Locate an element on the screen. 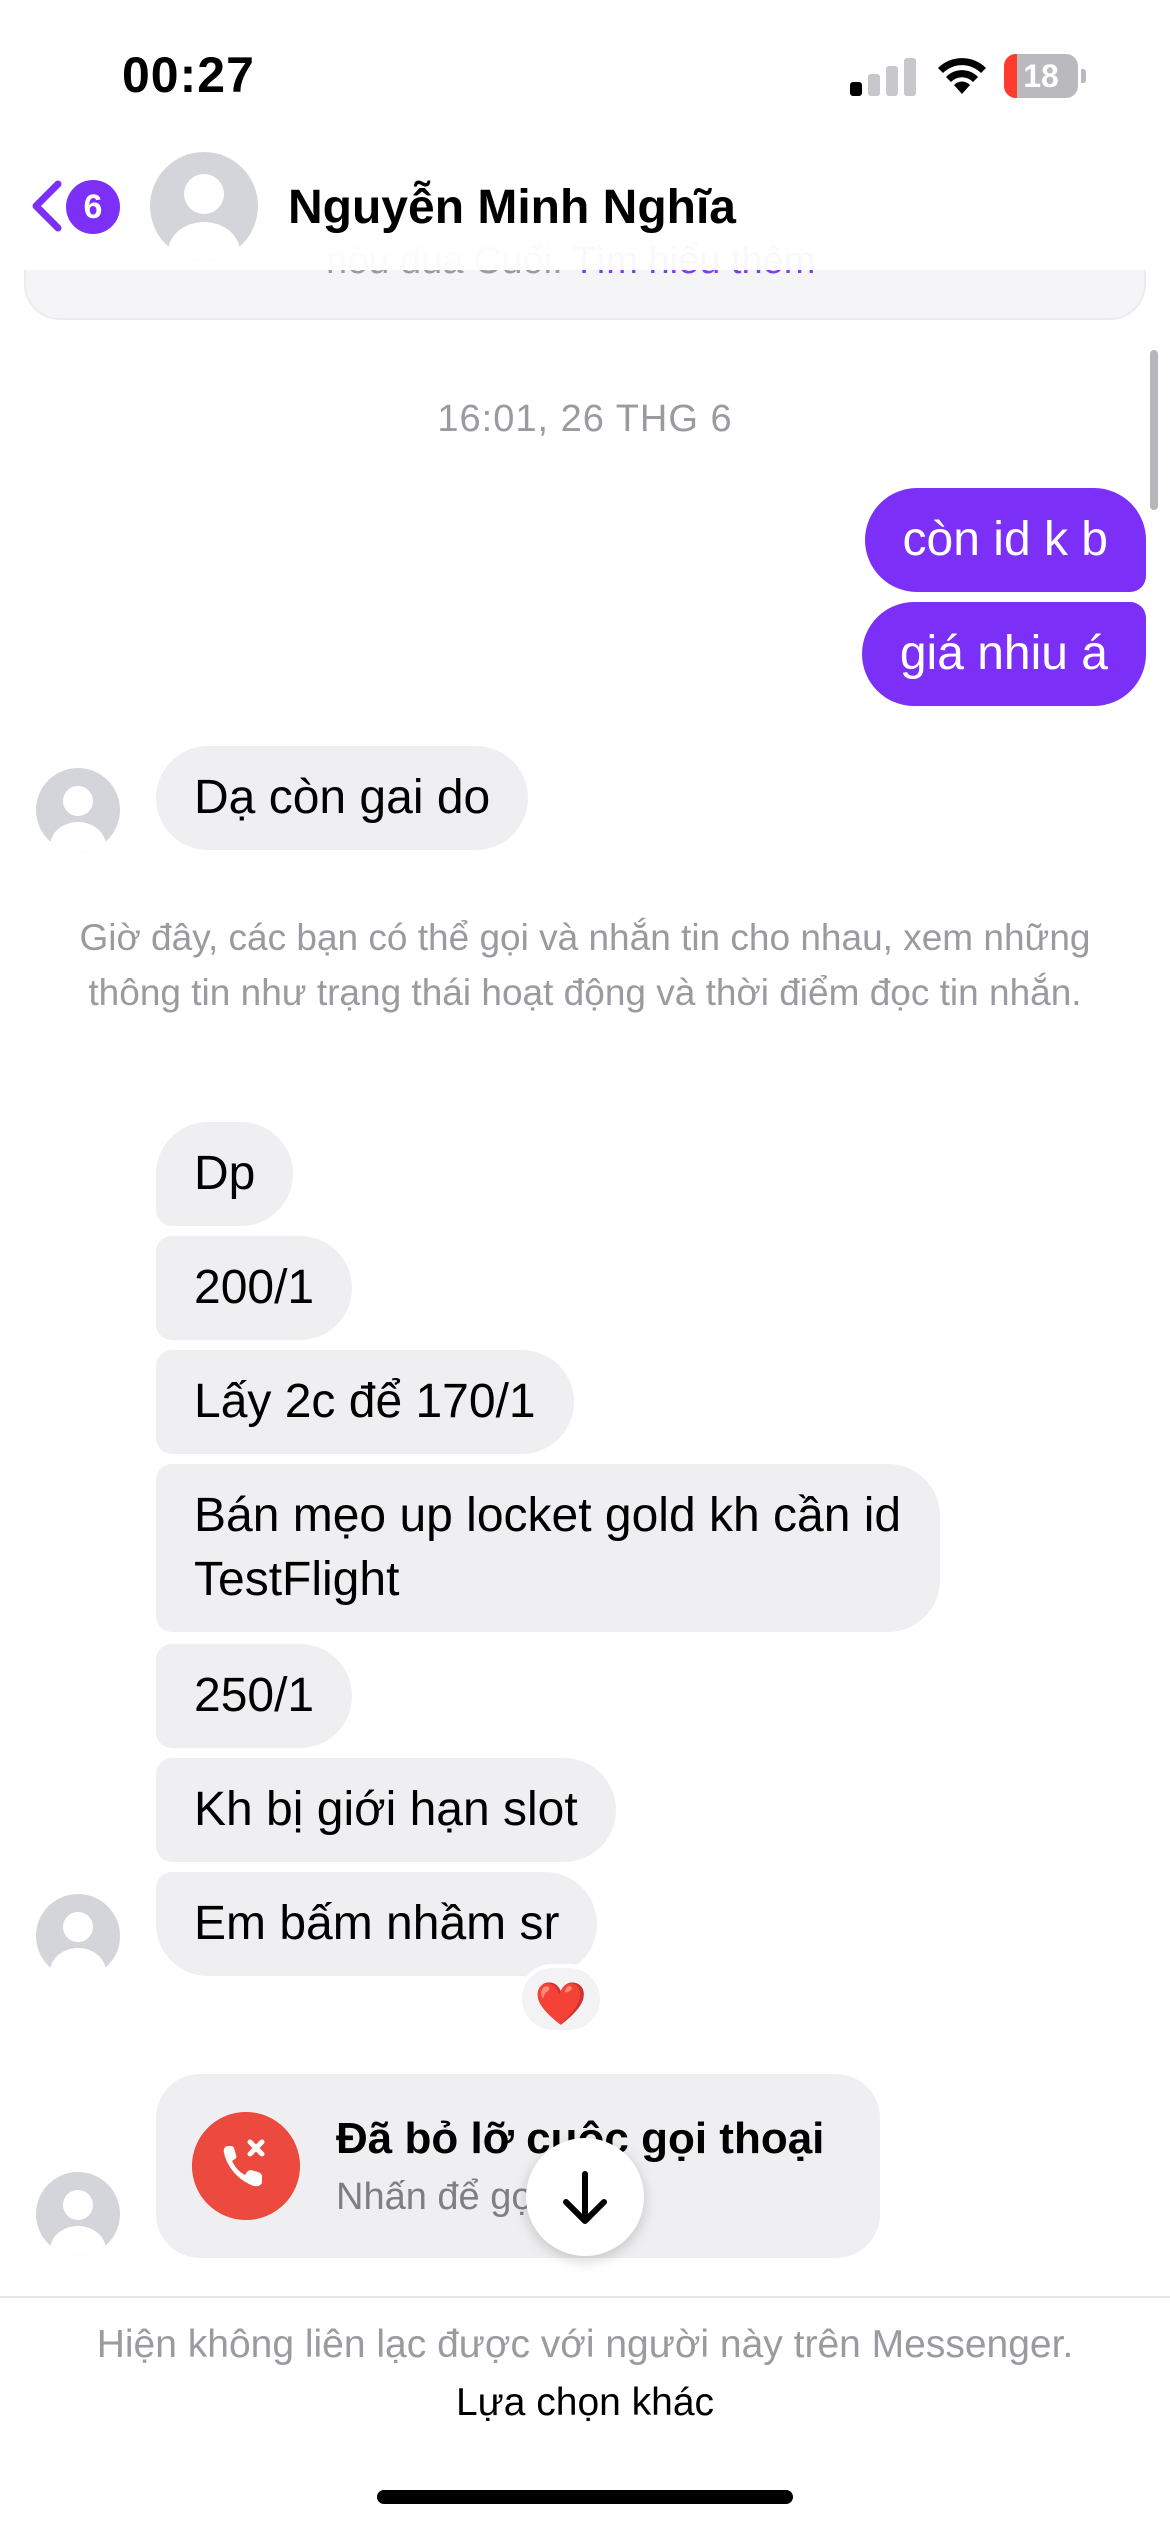 The width and height of the screenshot is (1170, 2532). outgoing-message: còn id k b is located at coordinates (1005, 540).